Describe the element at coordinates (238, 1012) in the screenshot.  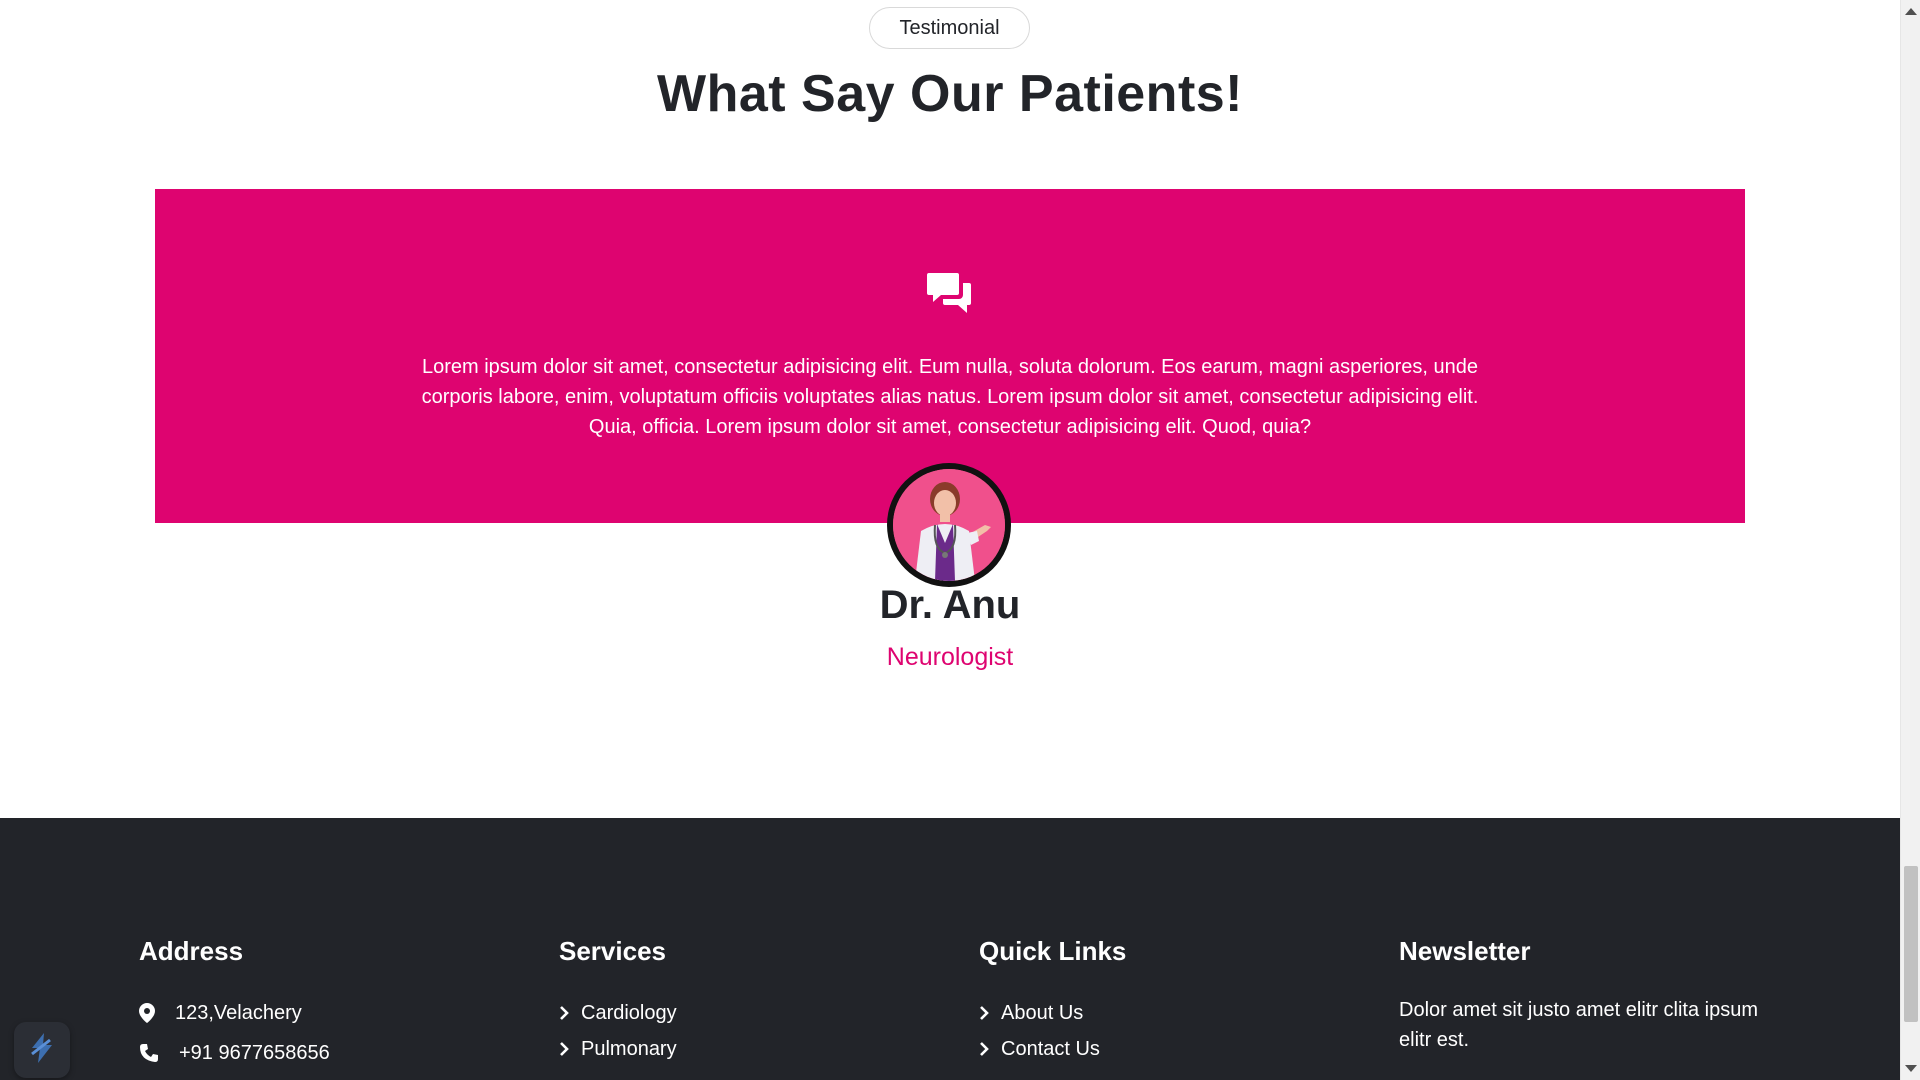
I see `address-text: 123,Velachery` at that location.